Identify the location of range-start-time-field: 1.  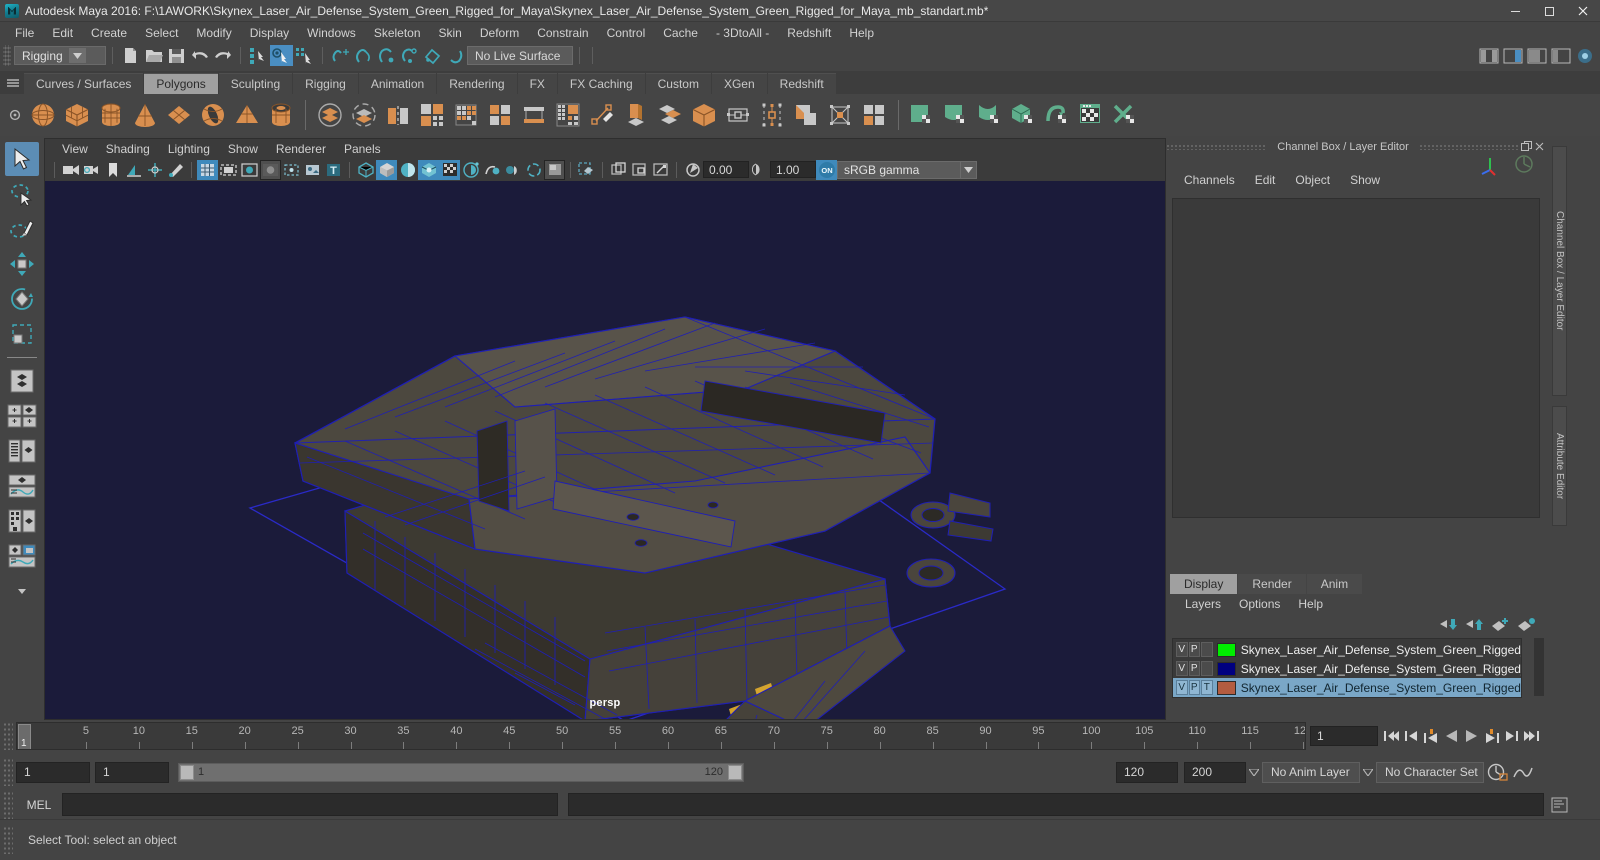
(132, 772).